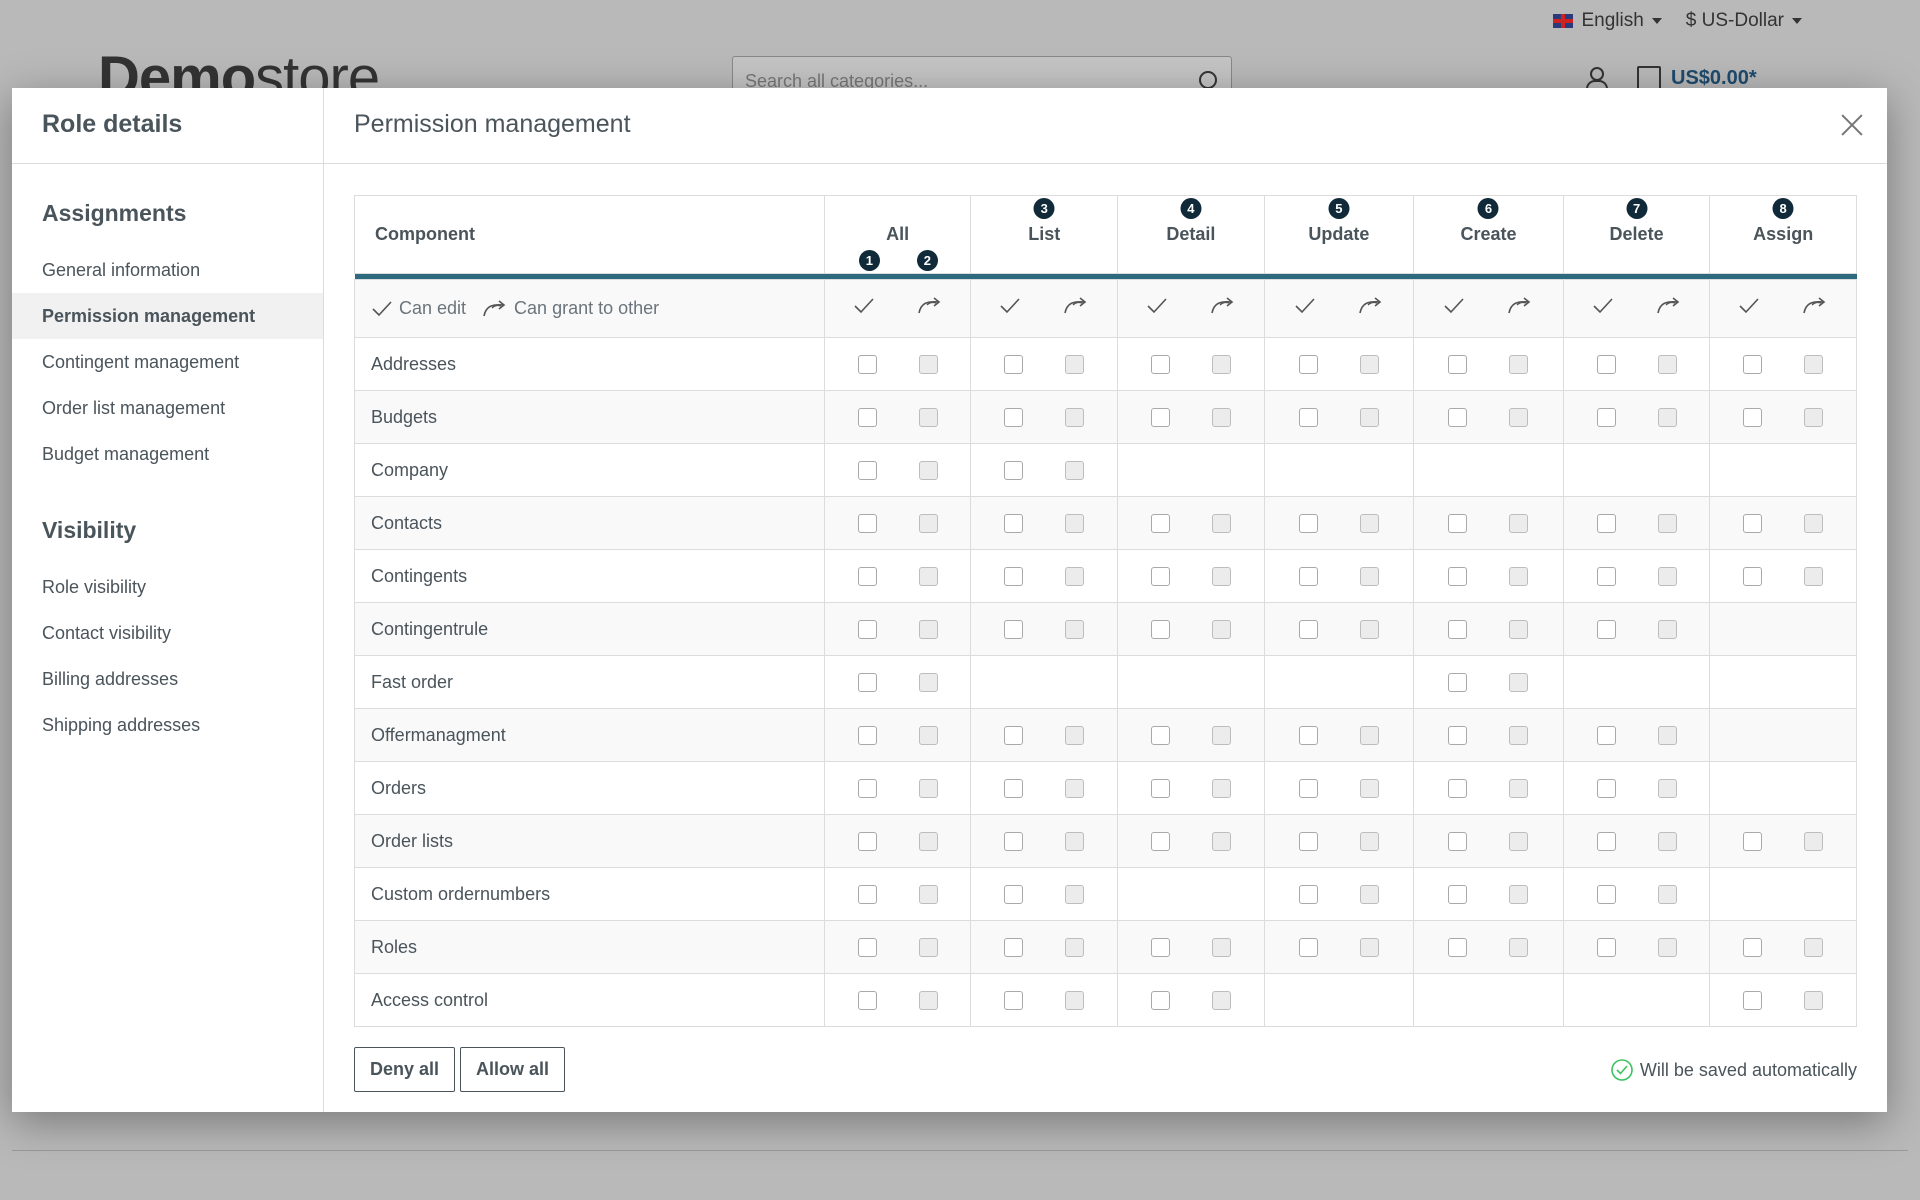  Describe the element at coordinates (167, 316) in the screenshot. I see `sidebar-item-permission-management: Permission management` at that location.